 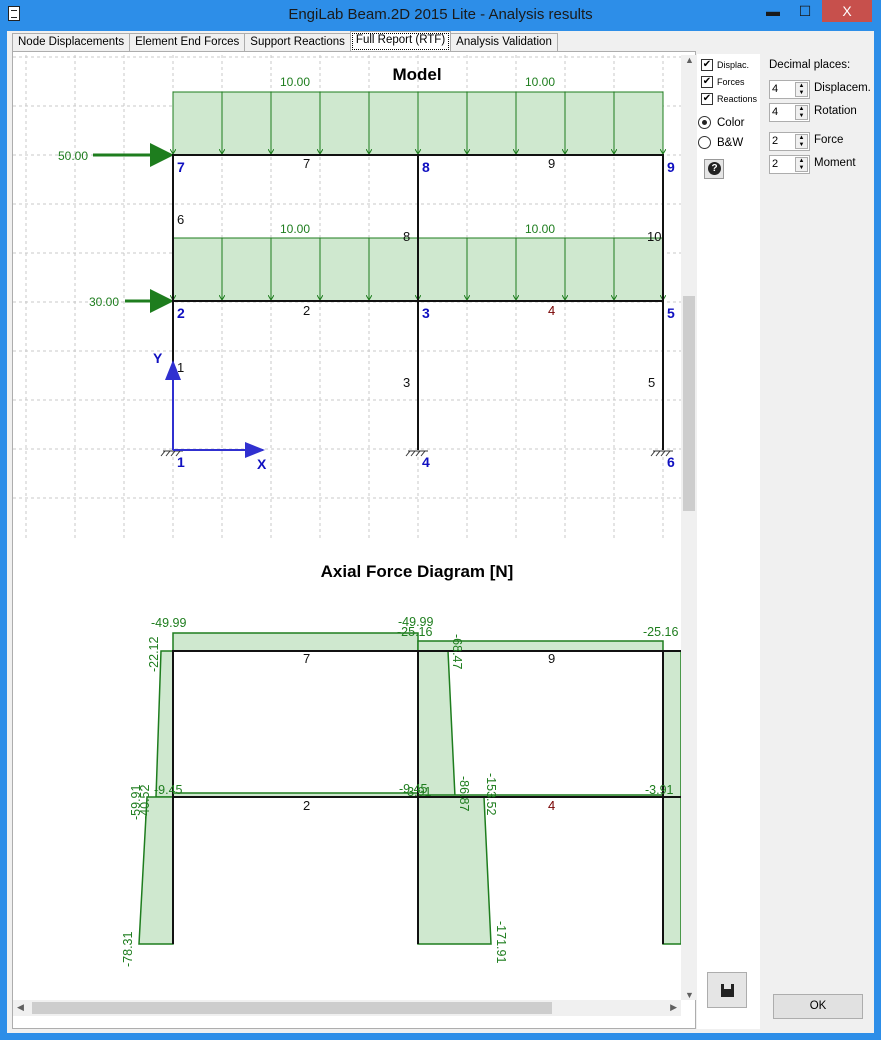 I want to click on axial-value: -78.31, so click(x=128, y=949).